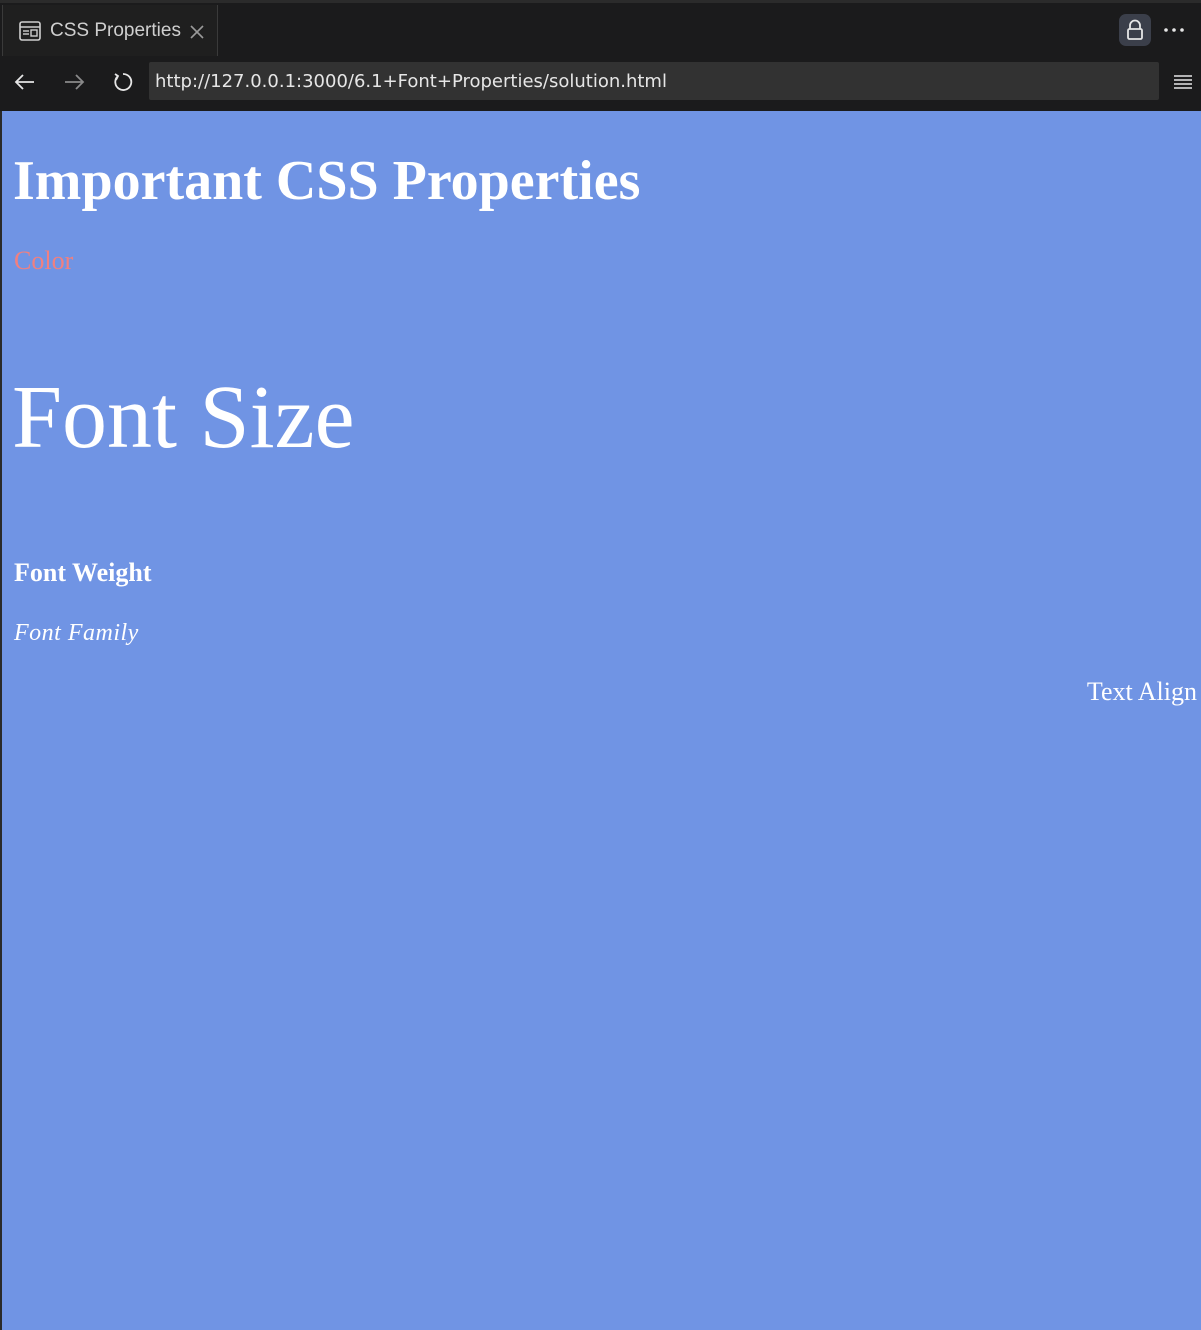 This screenshot has width=1201, height=1330. I want to click on page-heading: Important CSS Properties, so click(327, 181).